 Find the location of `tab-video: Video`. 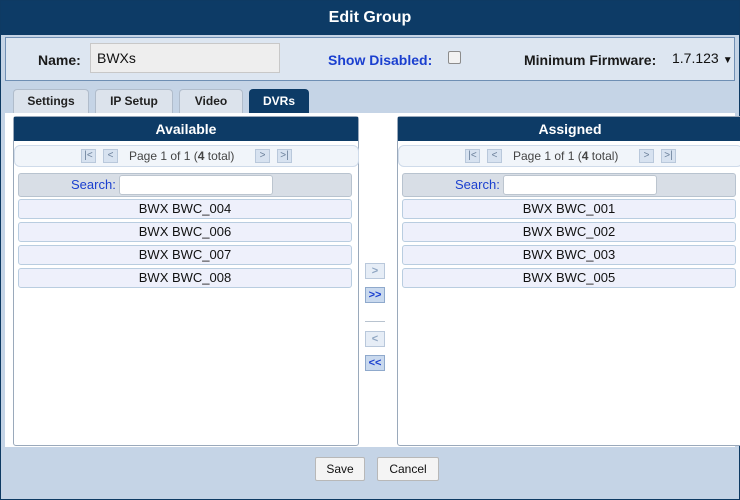

tab-video: Video is located at coordinates (211, 101).